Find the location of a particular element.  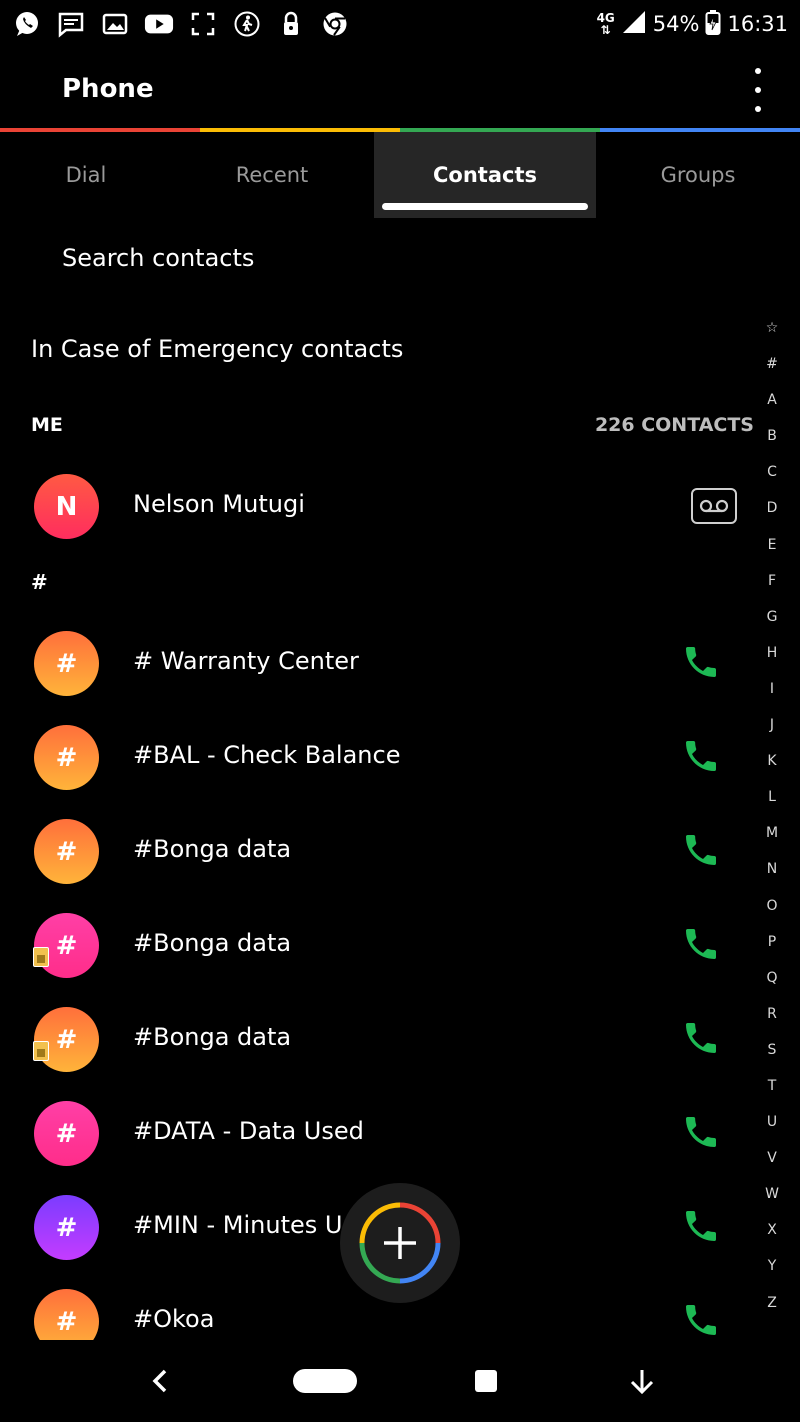

status-right: 4G ⇅ 54% 16:31 is located at coordinates (692, 24).